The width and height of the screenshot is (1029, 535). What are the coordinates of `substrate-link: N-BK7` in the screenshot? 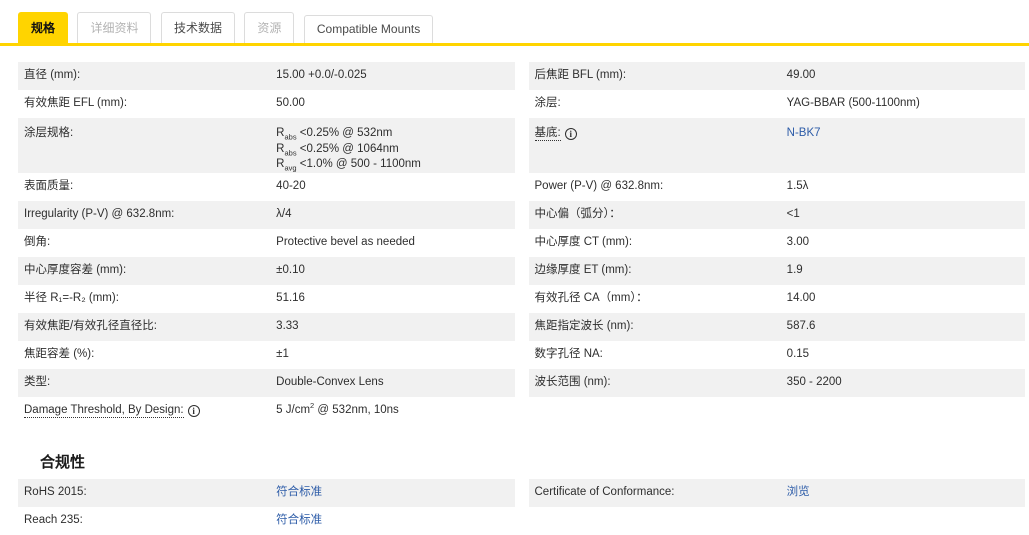 It's located at (804, 133).